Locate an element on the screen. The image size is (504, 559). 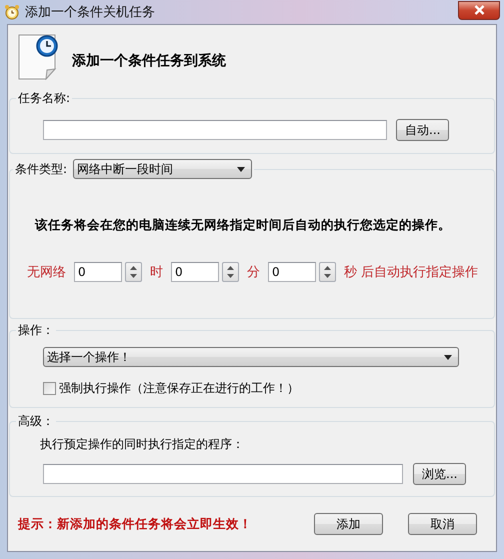
program-path-field is located at coordinates (223, 474).